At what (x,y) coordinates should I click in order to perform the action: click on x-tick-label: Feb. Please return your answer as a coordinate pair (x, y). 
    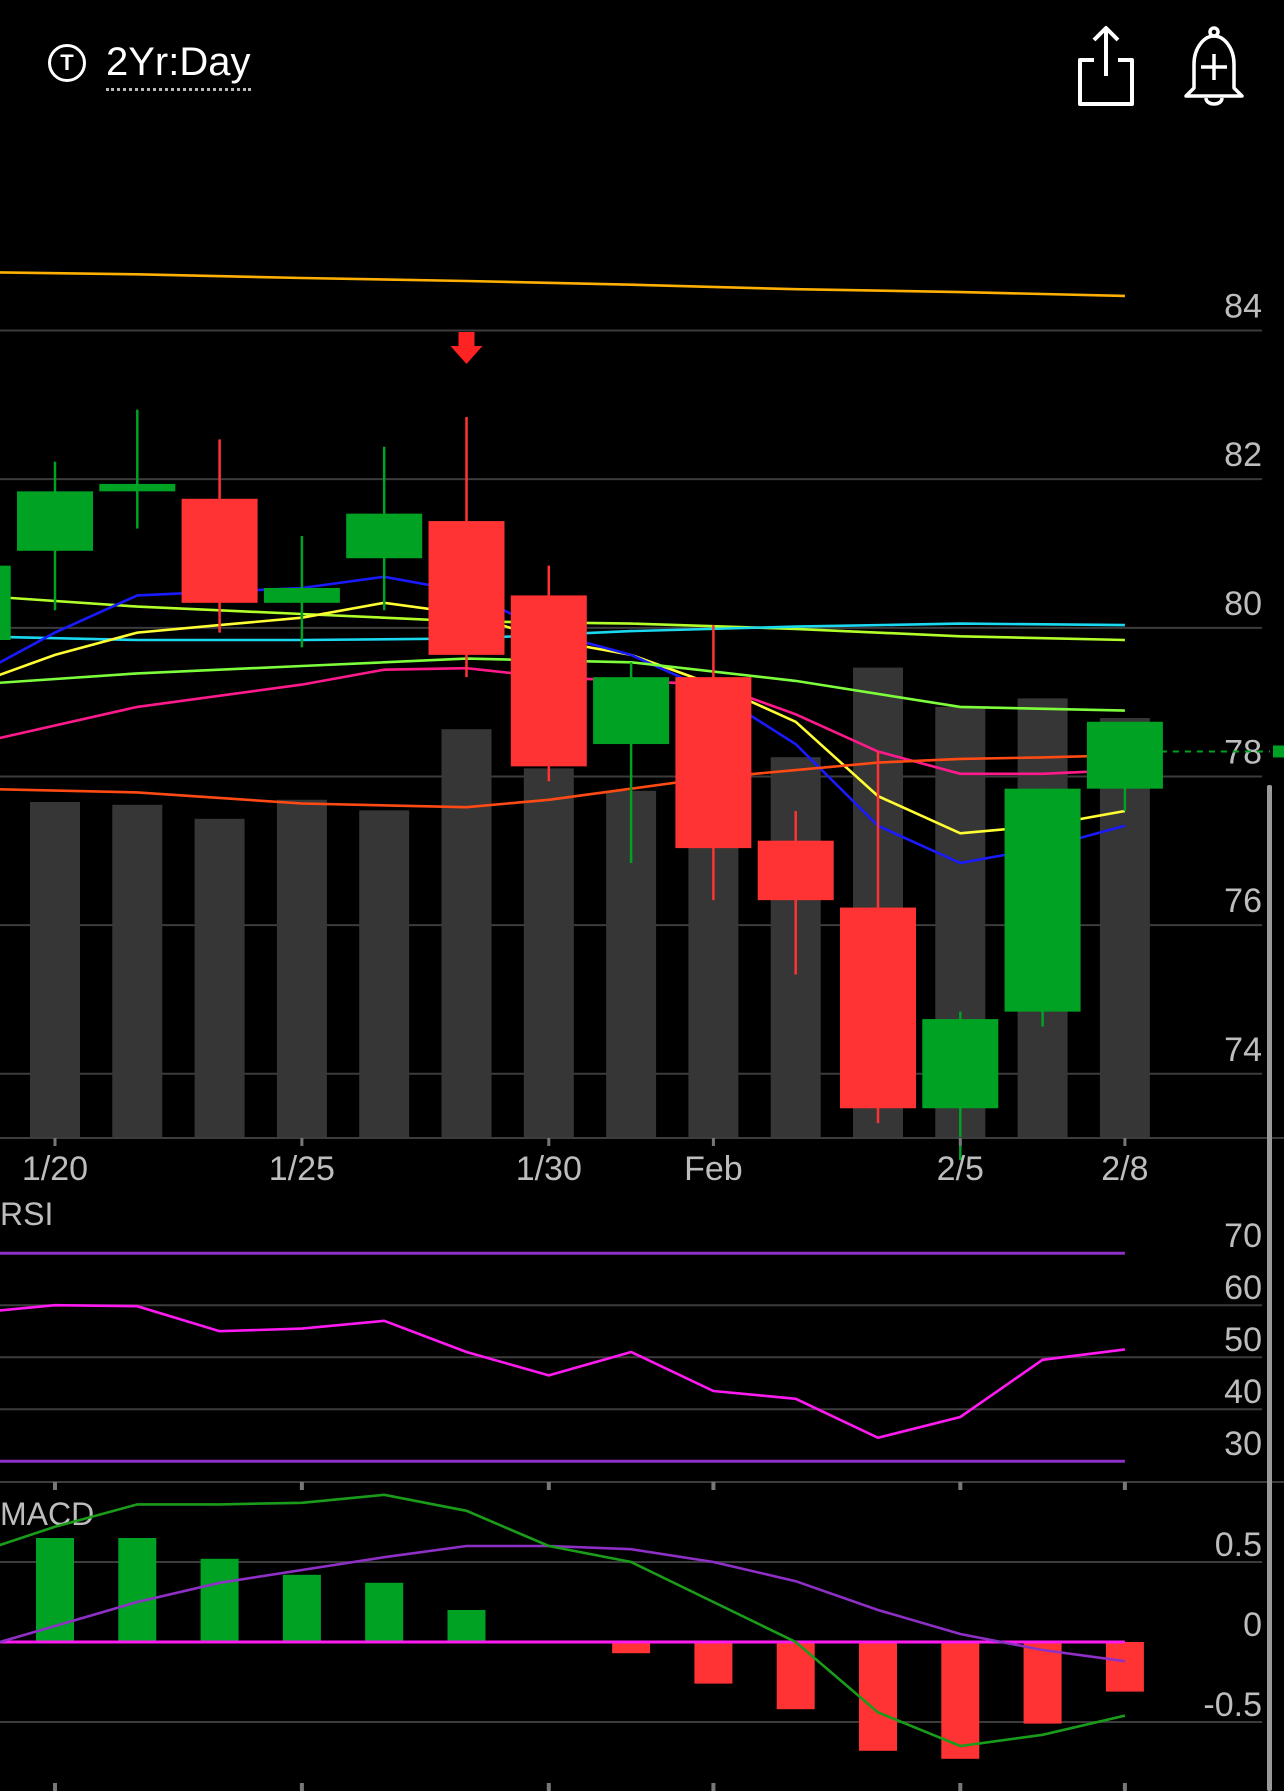
    Looking at the image, I should click on (713, 1169).